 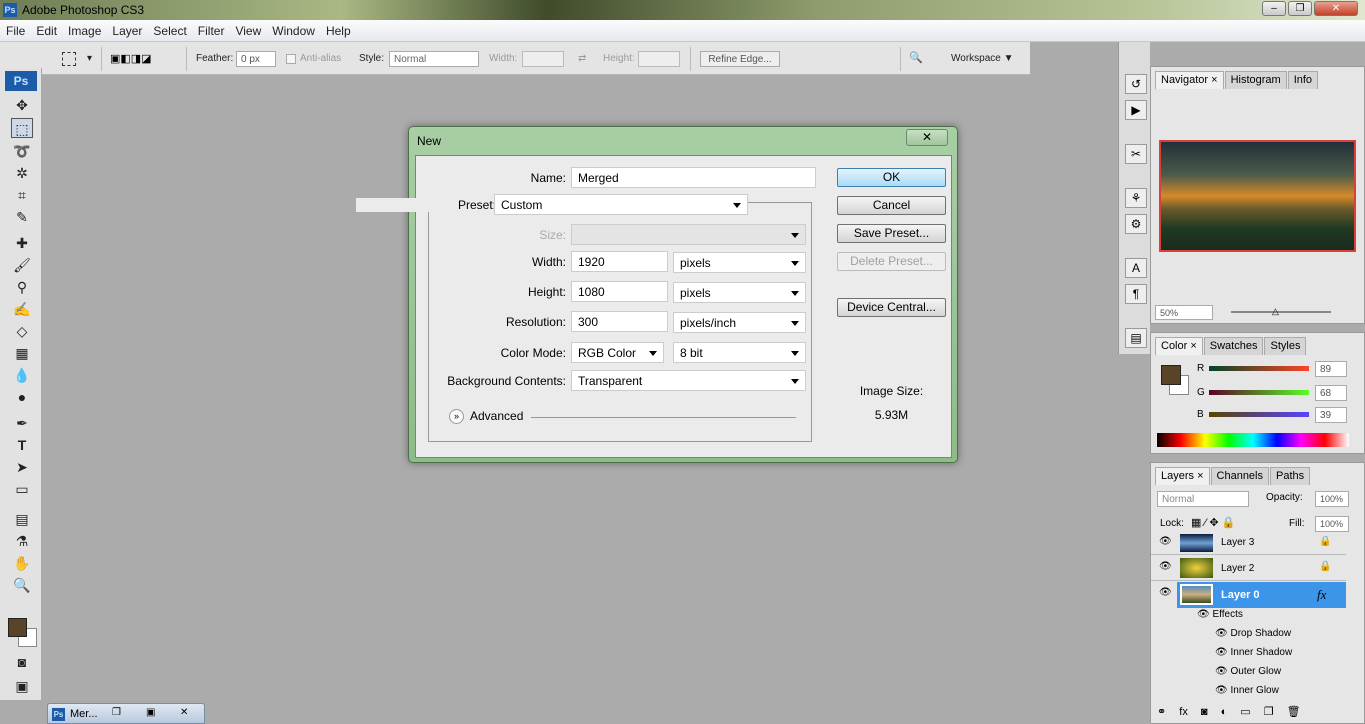 I want to click on background-contents-dropdown: Transparent, so click(x=688, y=380).